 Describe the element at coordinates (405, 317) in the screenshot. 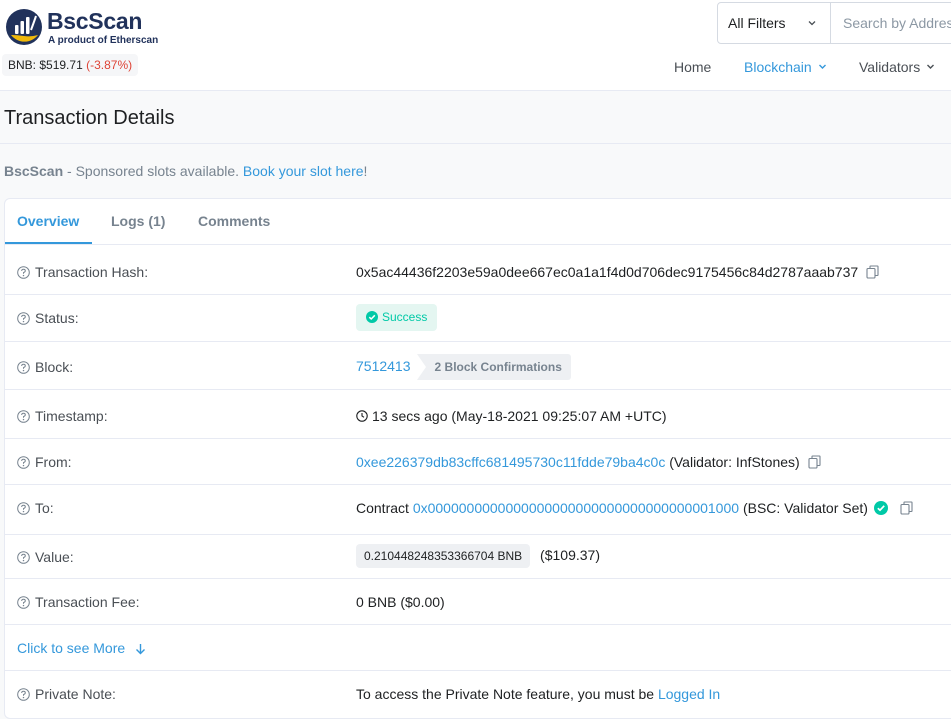

I see `status-text: Success` at that location.